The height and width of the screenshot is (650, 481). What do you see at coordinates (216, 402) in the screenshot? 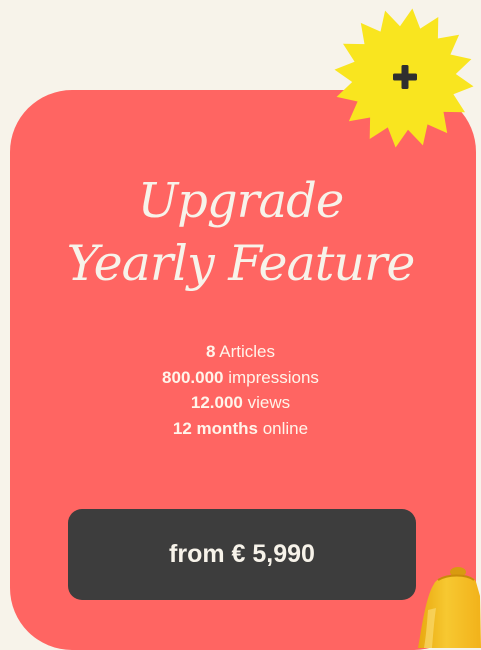
I see `stat-value: 12.000` at bounding box center [216, 402].